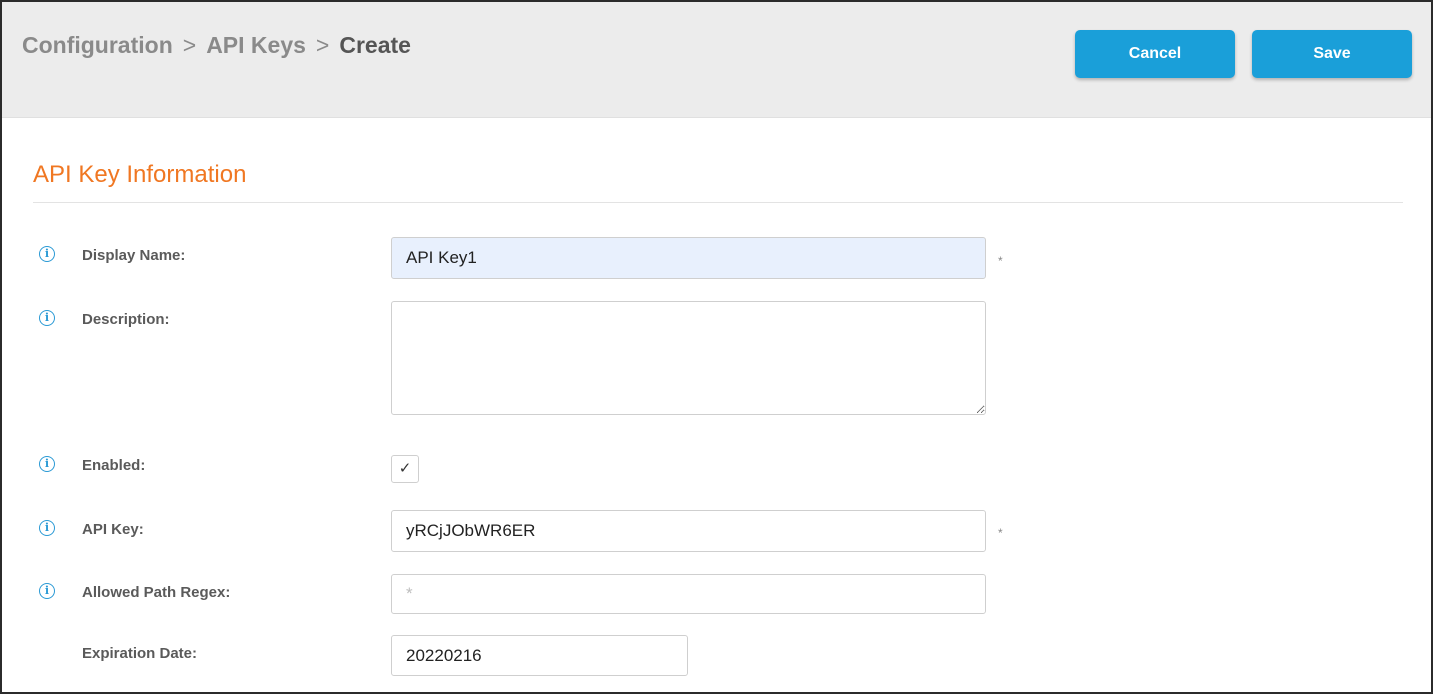  I want to click on enabled-checkbox: ✓, so click(405, 469).